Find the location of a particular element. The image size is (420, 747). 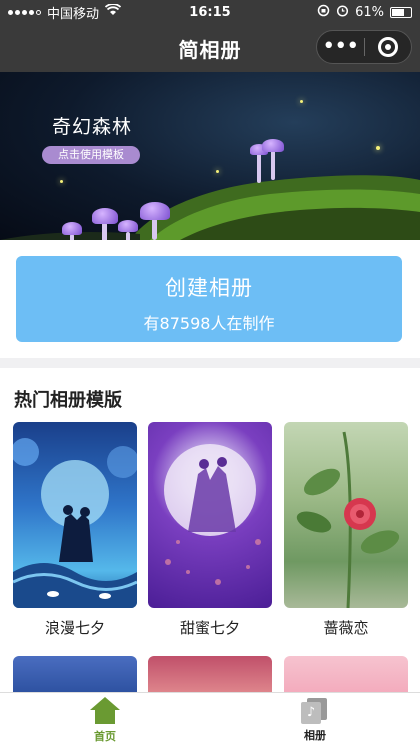

section-divider is located at coordinates (210, 363).